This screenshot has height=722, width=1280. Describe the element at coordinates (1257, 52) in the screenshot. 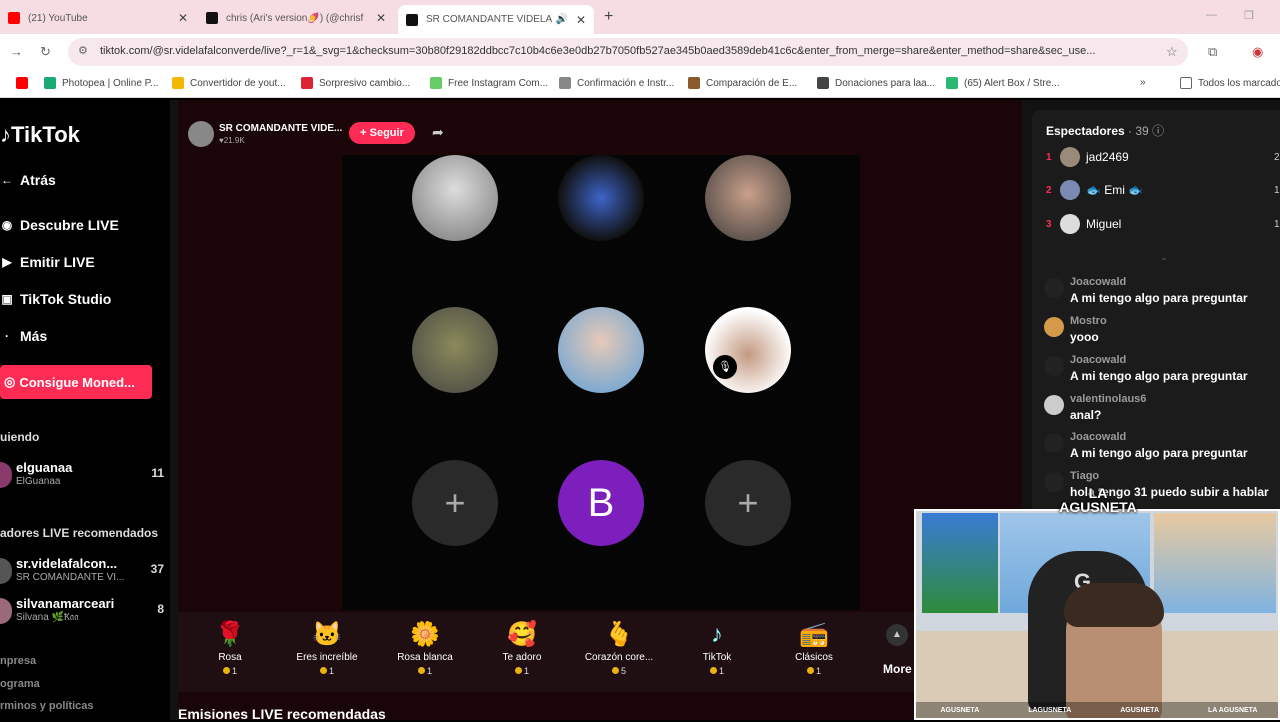

I see `profile-icon: ◉` at that location.